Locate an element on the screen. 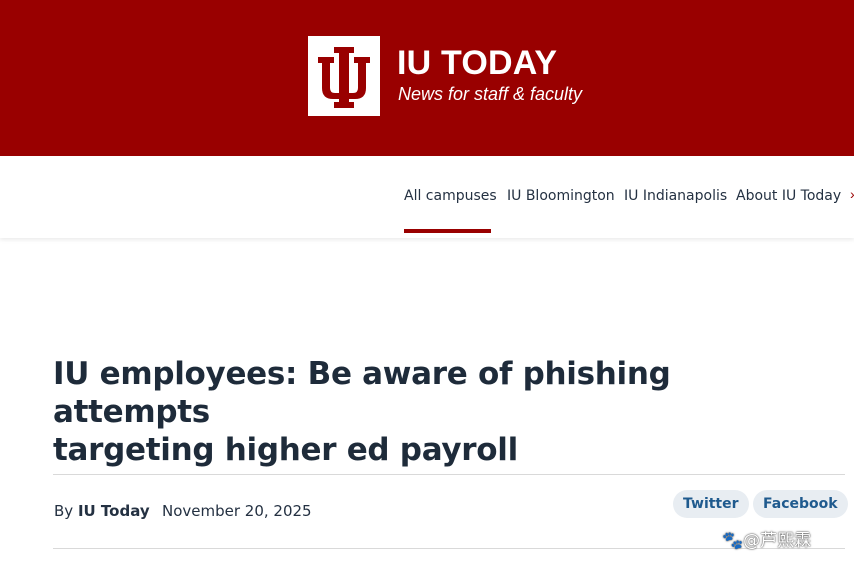 Image resolution: width=854 pixels, height=568 pixels. watermark: 🐾@芦熙霖 is located at coordinates (766, 538).